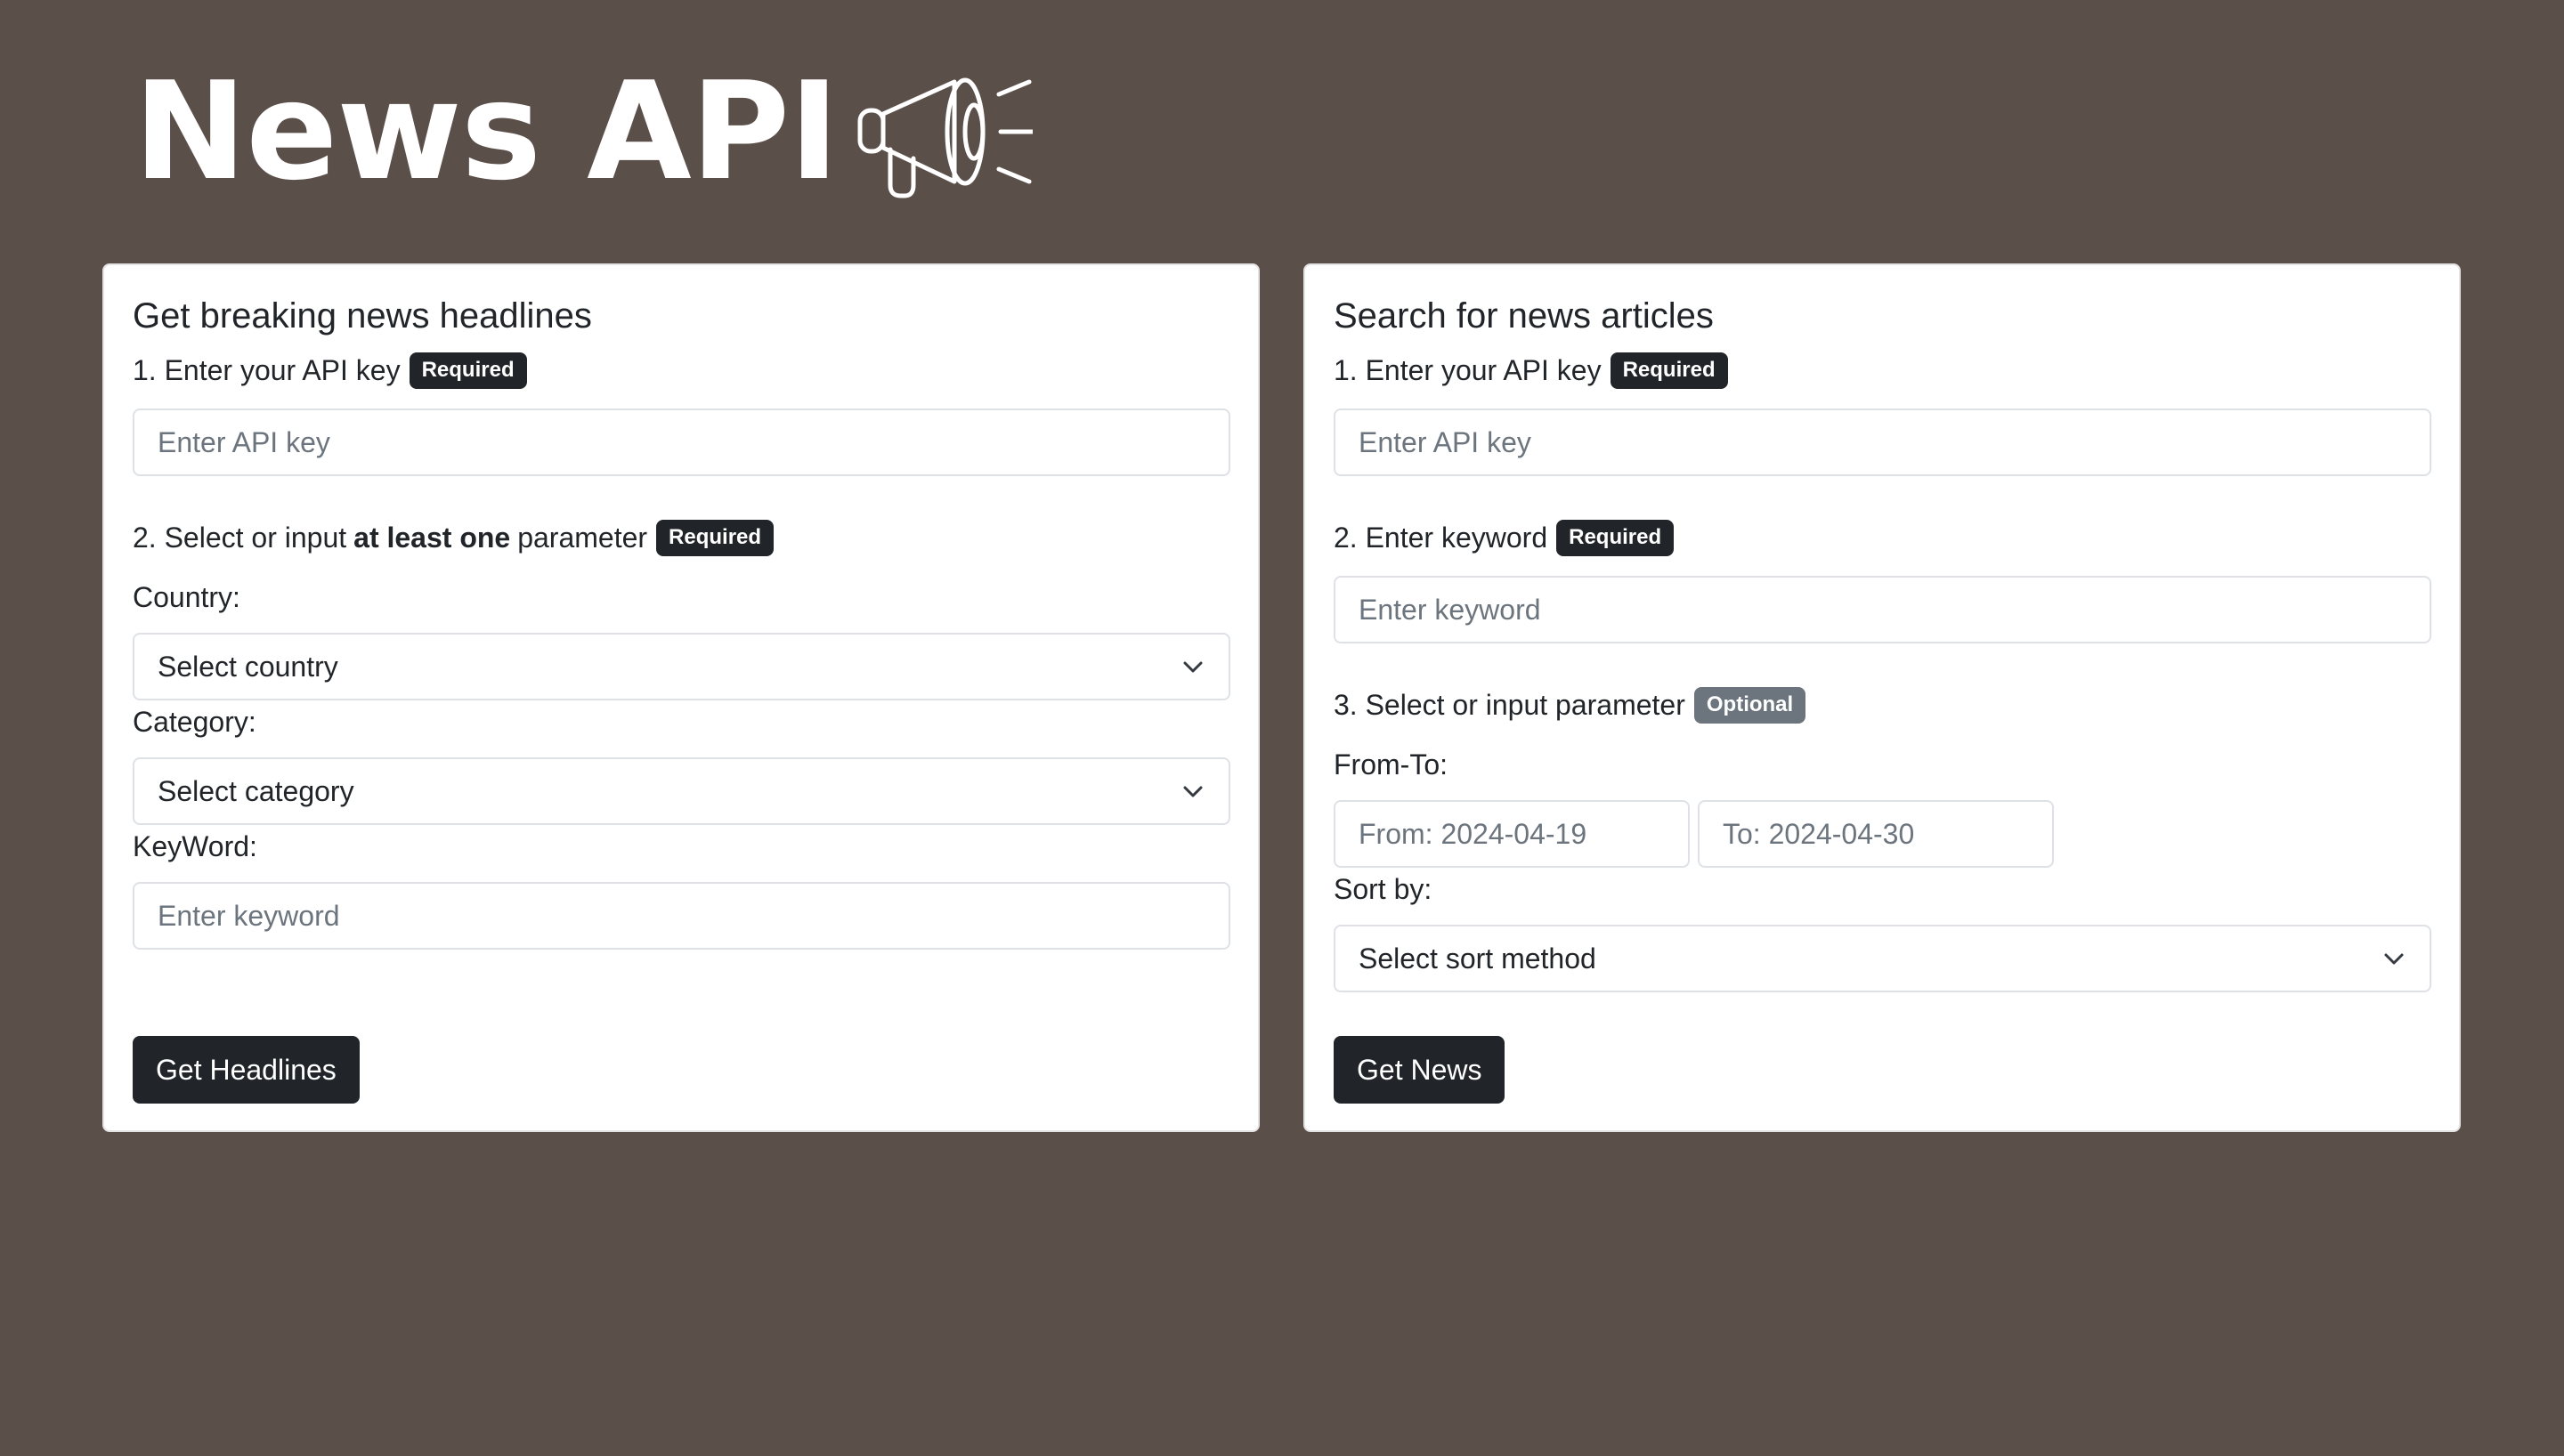 The width and height of the screenshot is (2564, 1456). I want to click on category-label: Category:, so click(194, 722).